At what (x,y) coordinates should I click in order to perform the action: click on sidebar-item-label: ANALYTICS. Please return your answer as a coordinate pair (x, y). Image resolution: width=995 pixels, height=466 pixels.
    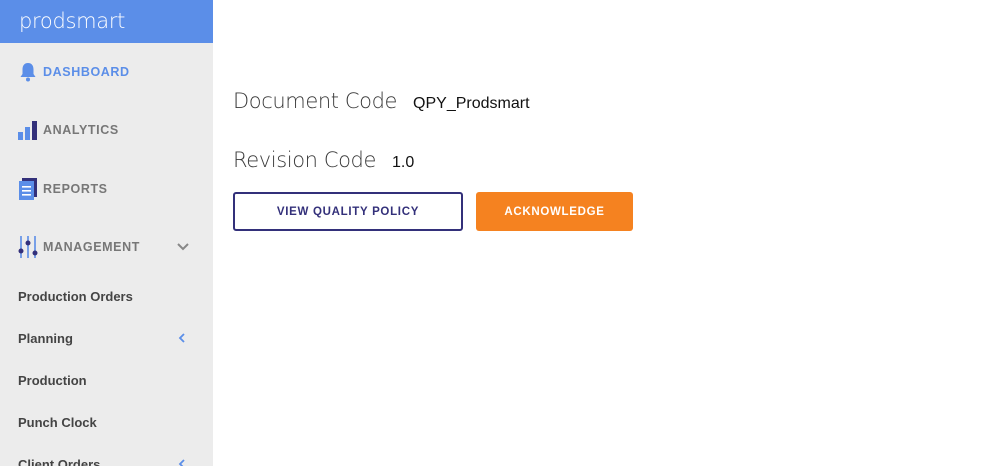
    Looking at the image, I should click on (81, 130).